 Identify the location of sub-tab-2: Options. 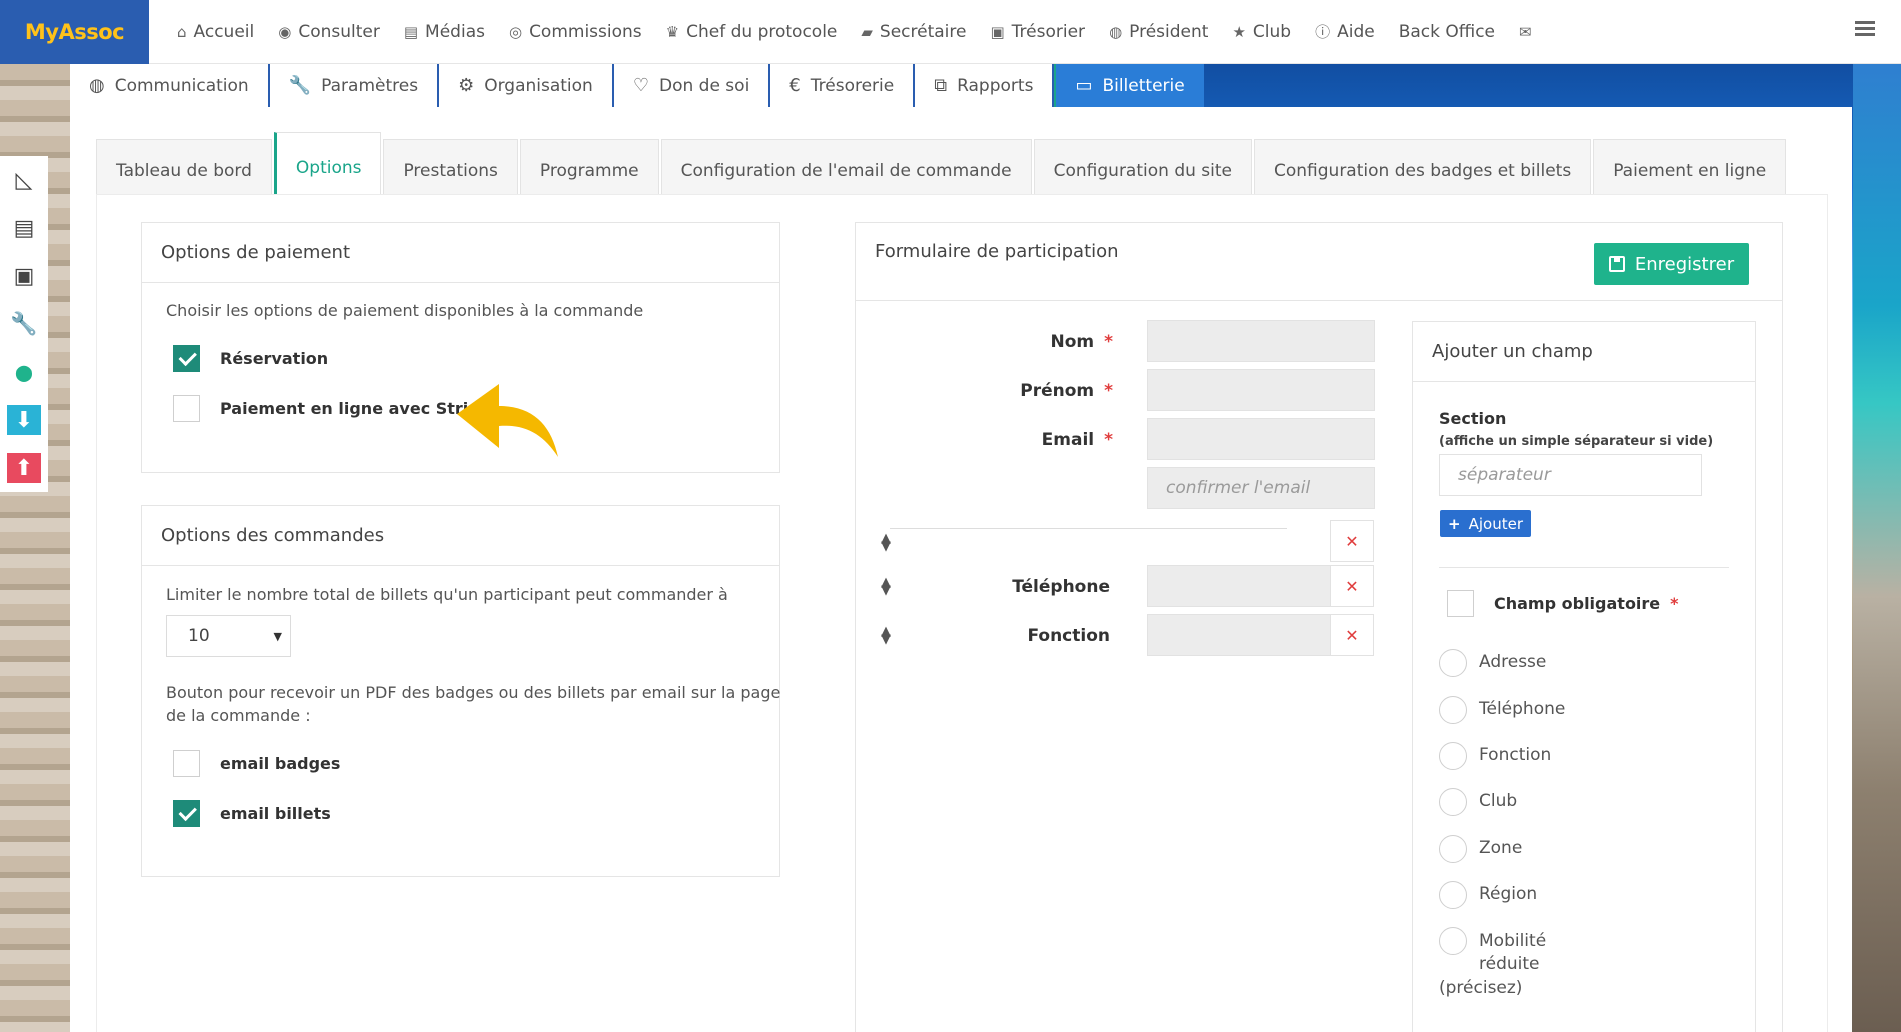
(327, 167).